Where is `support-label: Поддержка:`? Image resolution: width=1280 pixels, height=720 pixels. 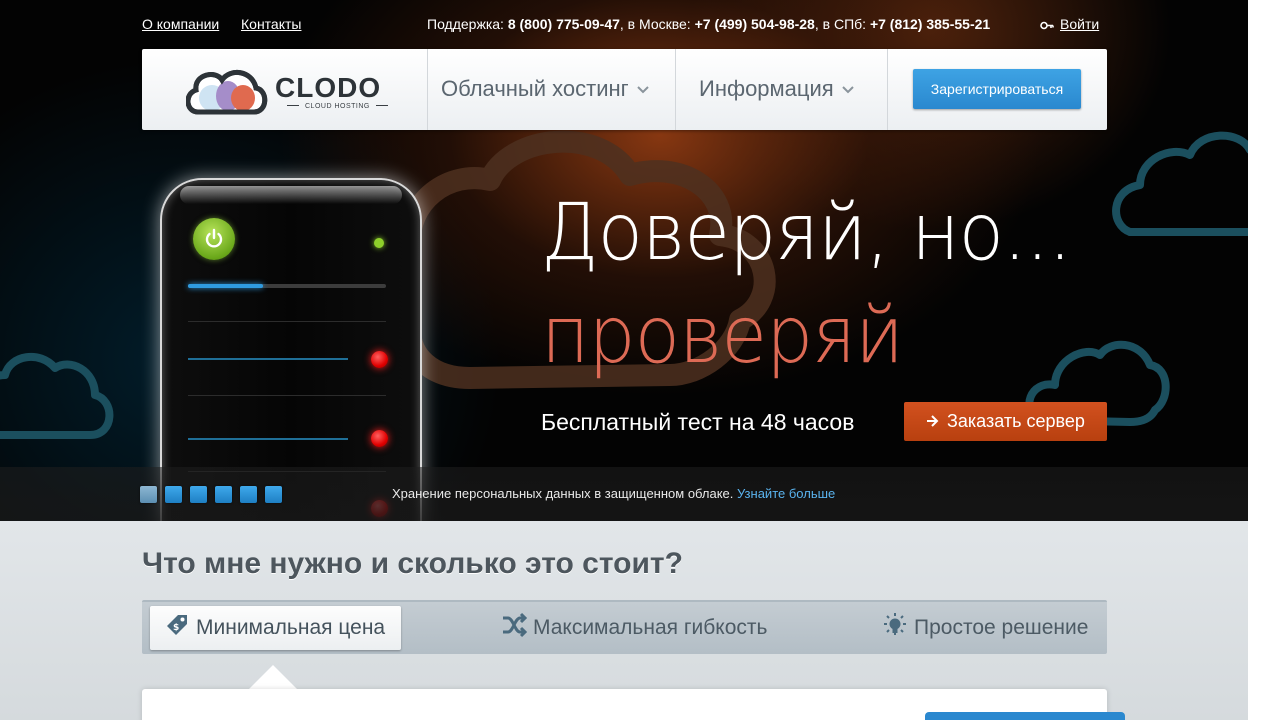
support-label: Поддержка: is located at coordinates (465, 24).